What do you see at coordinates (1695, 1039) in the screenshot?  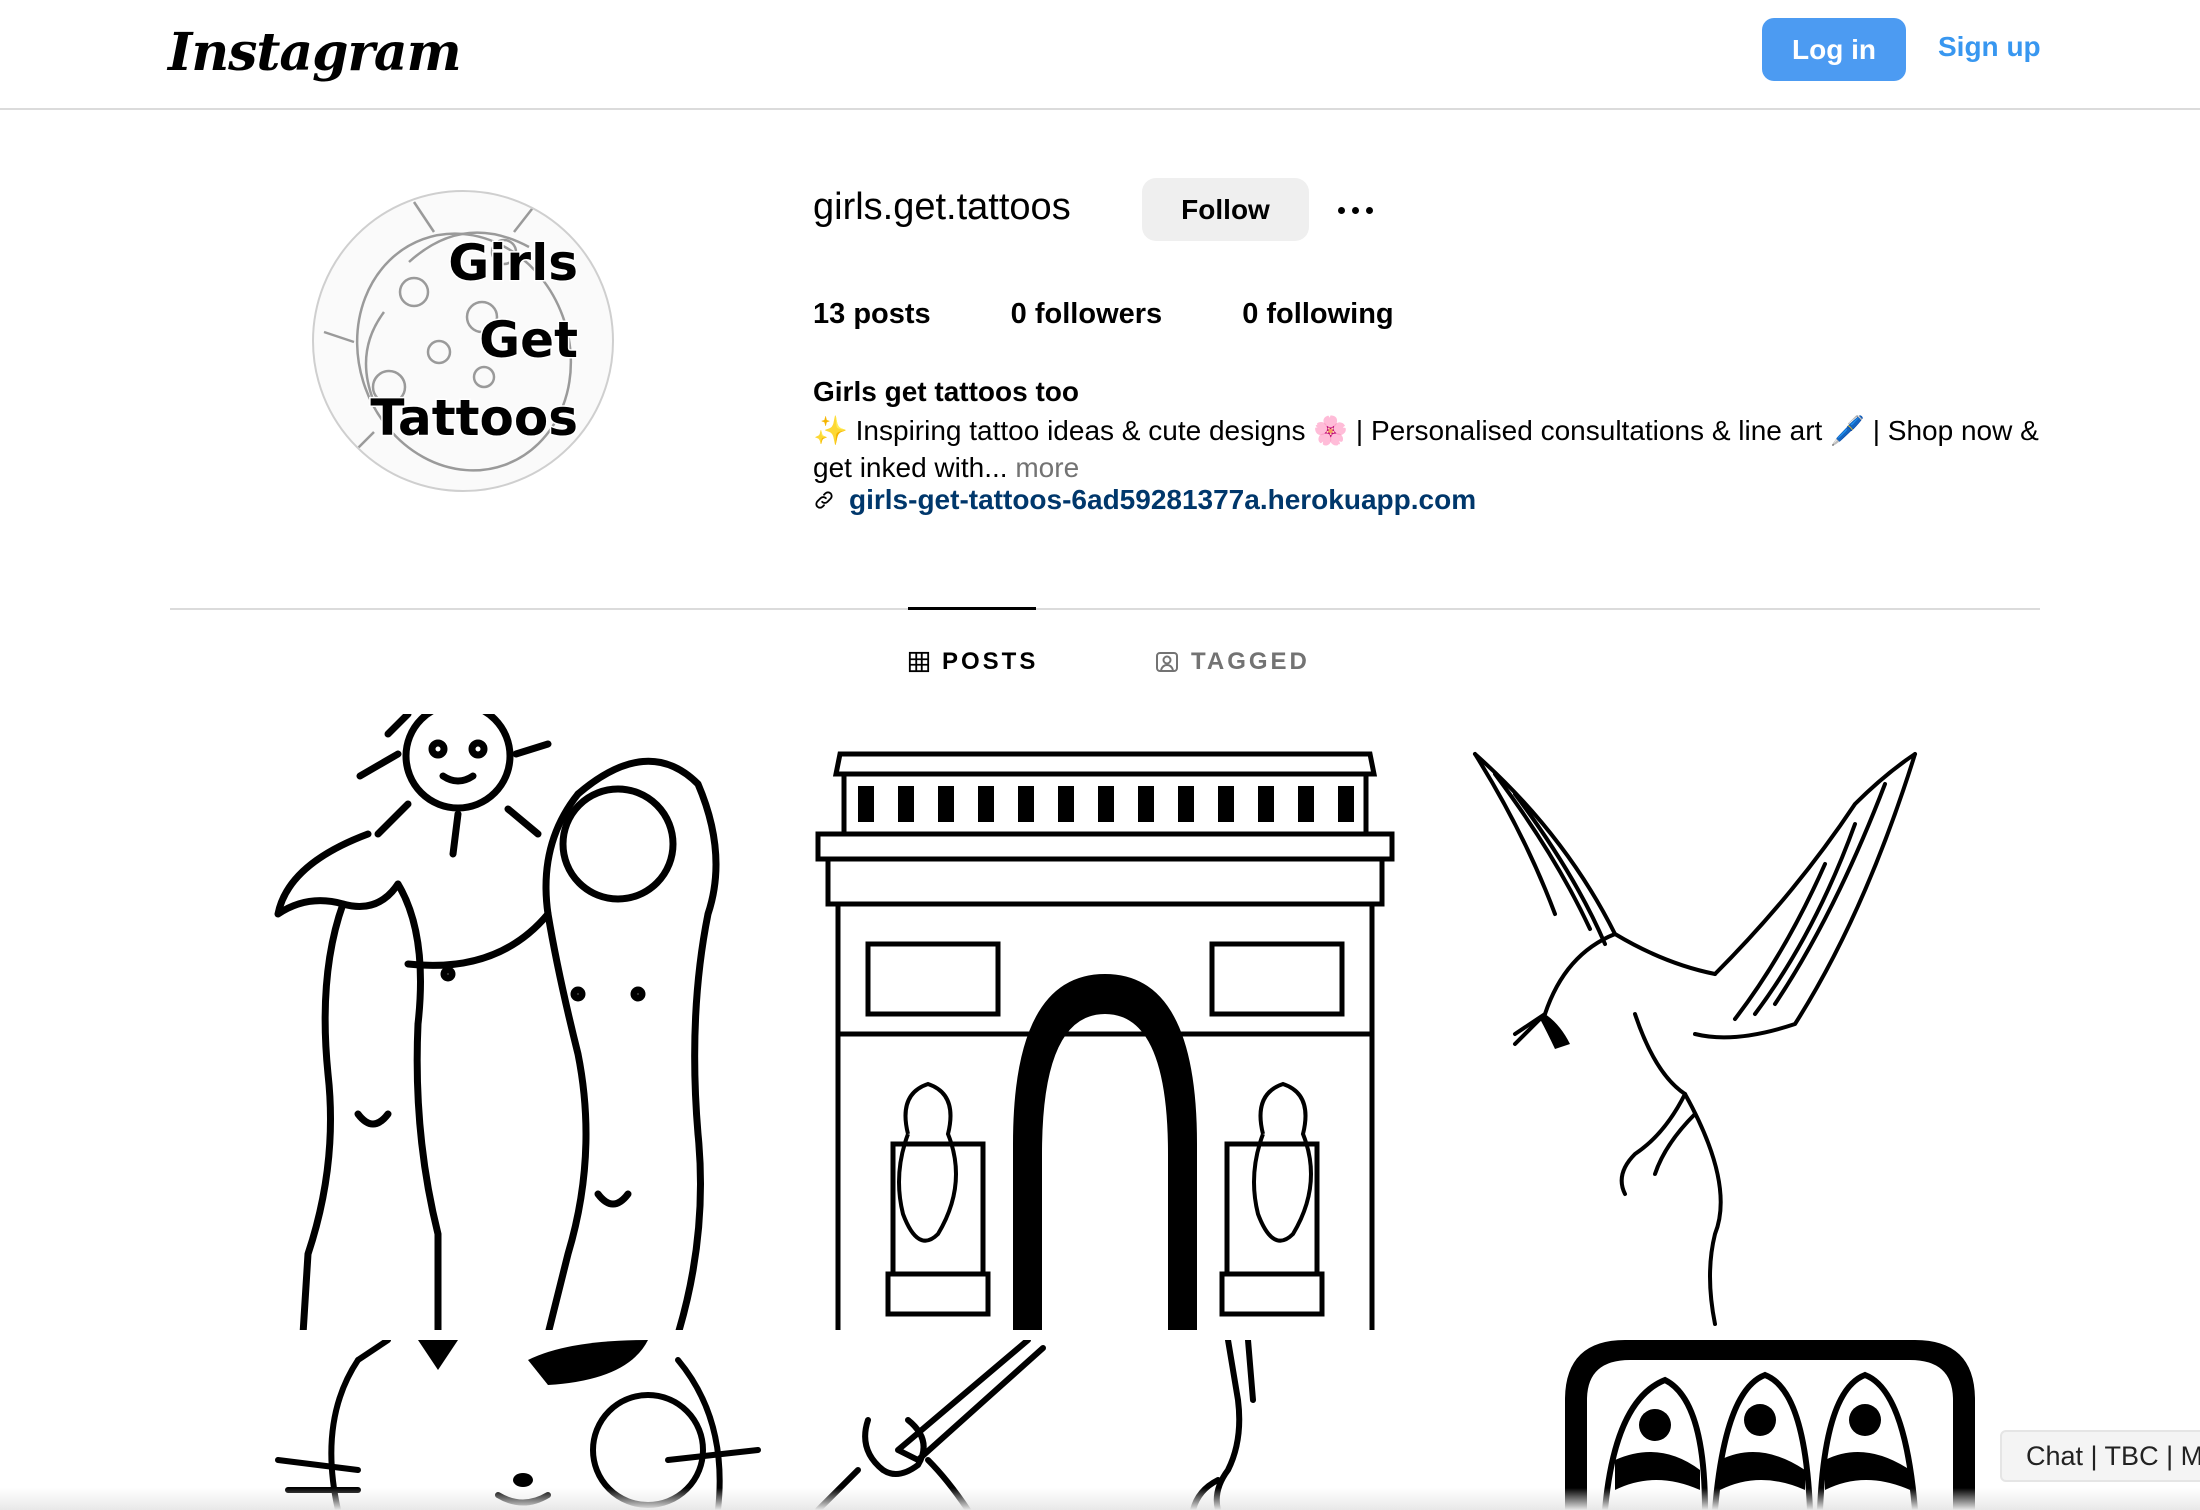 I see `crane-illustration` at bounding box center [1695, 1039].